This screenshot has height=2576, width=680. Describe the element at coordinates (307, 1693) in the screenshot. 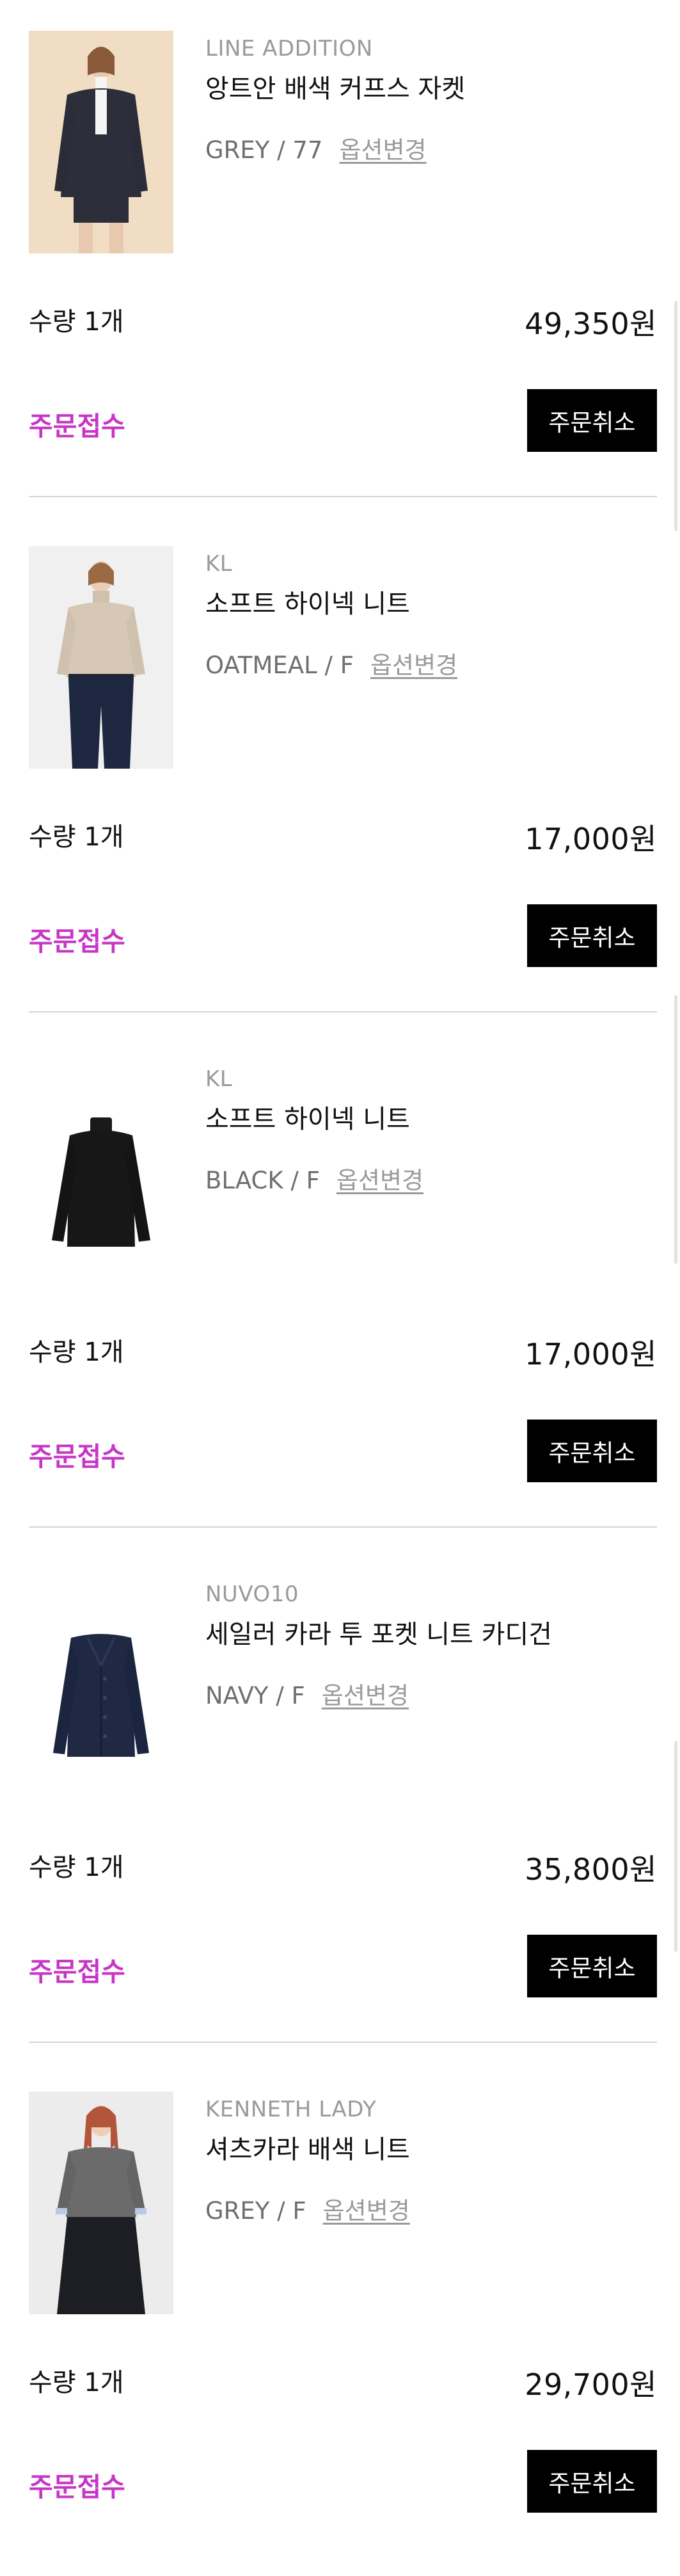

I see `option-row: NAVY / F 옵션변경` at that location.